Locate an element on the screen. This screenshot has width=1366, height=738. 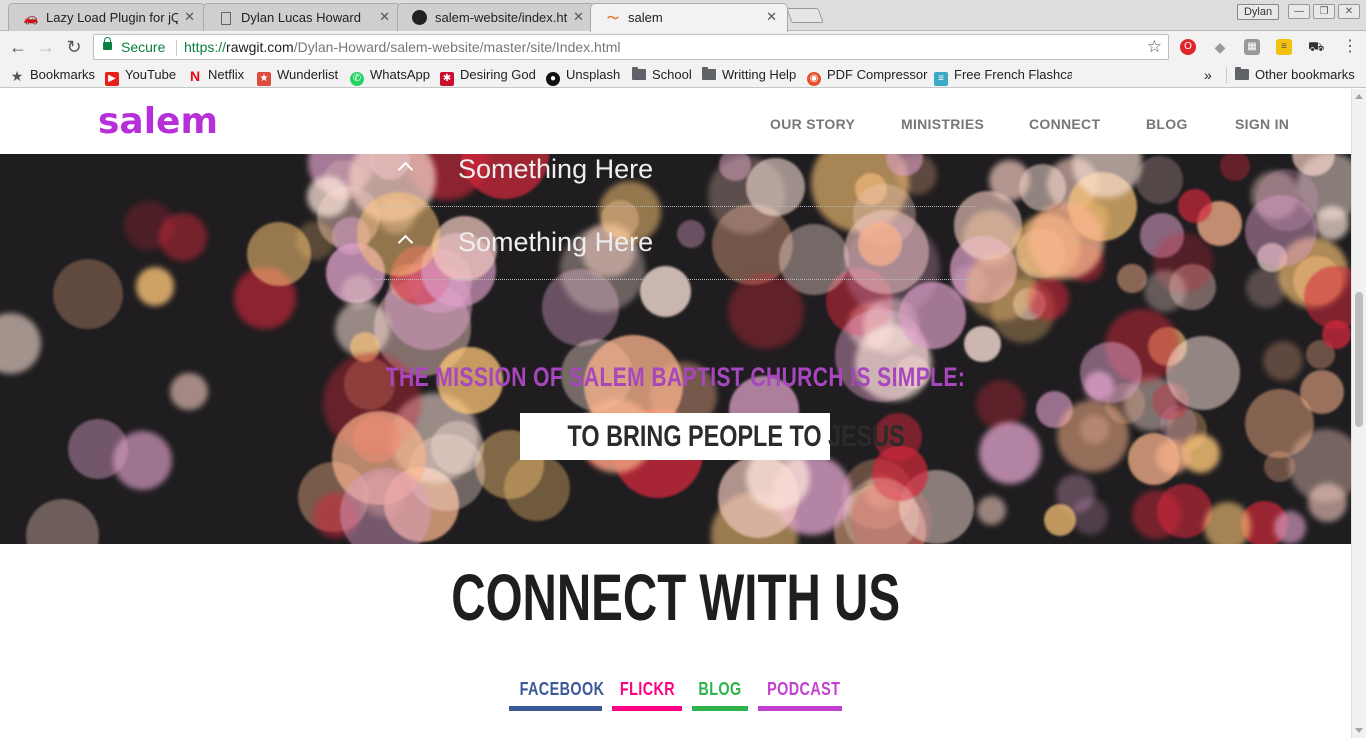
bookmark-pdf-compressor: ◉ PDF Compressor is located at coordinates (867, 76).